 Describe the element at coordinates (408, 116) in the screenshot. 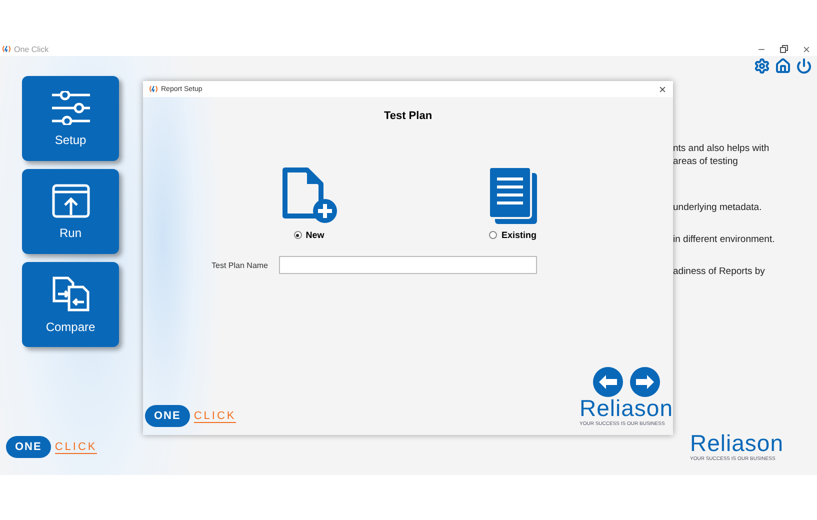

I see `dialog-heading: Test Plan` at that location.